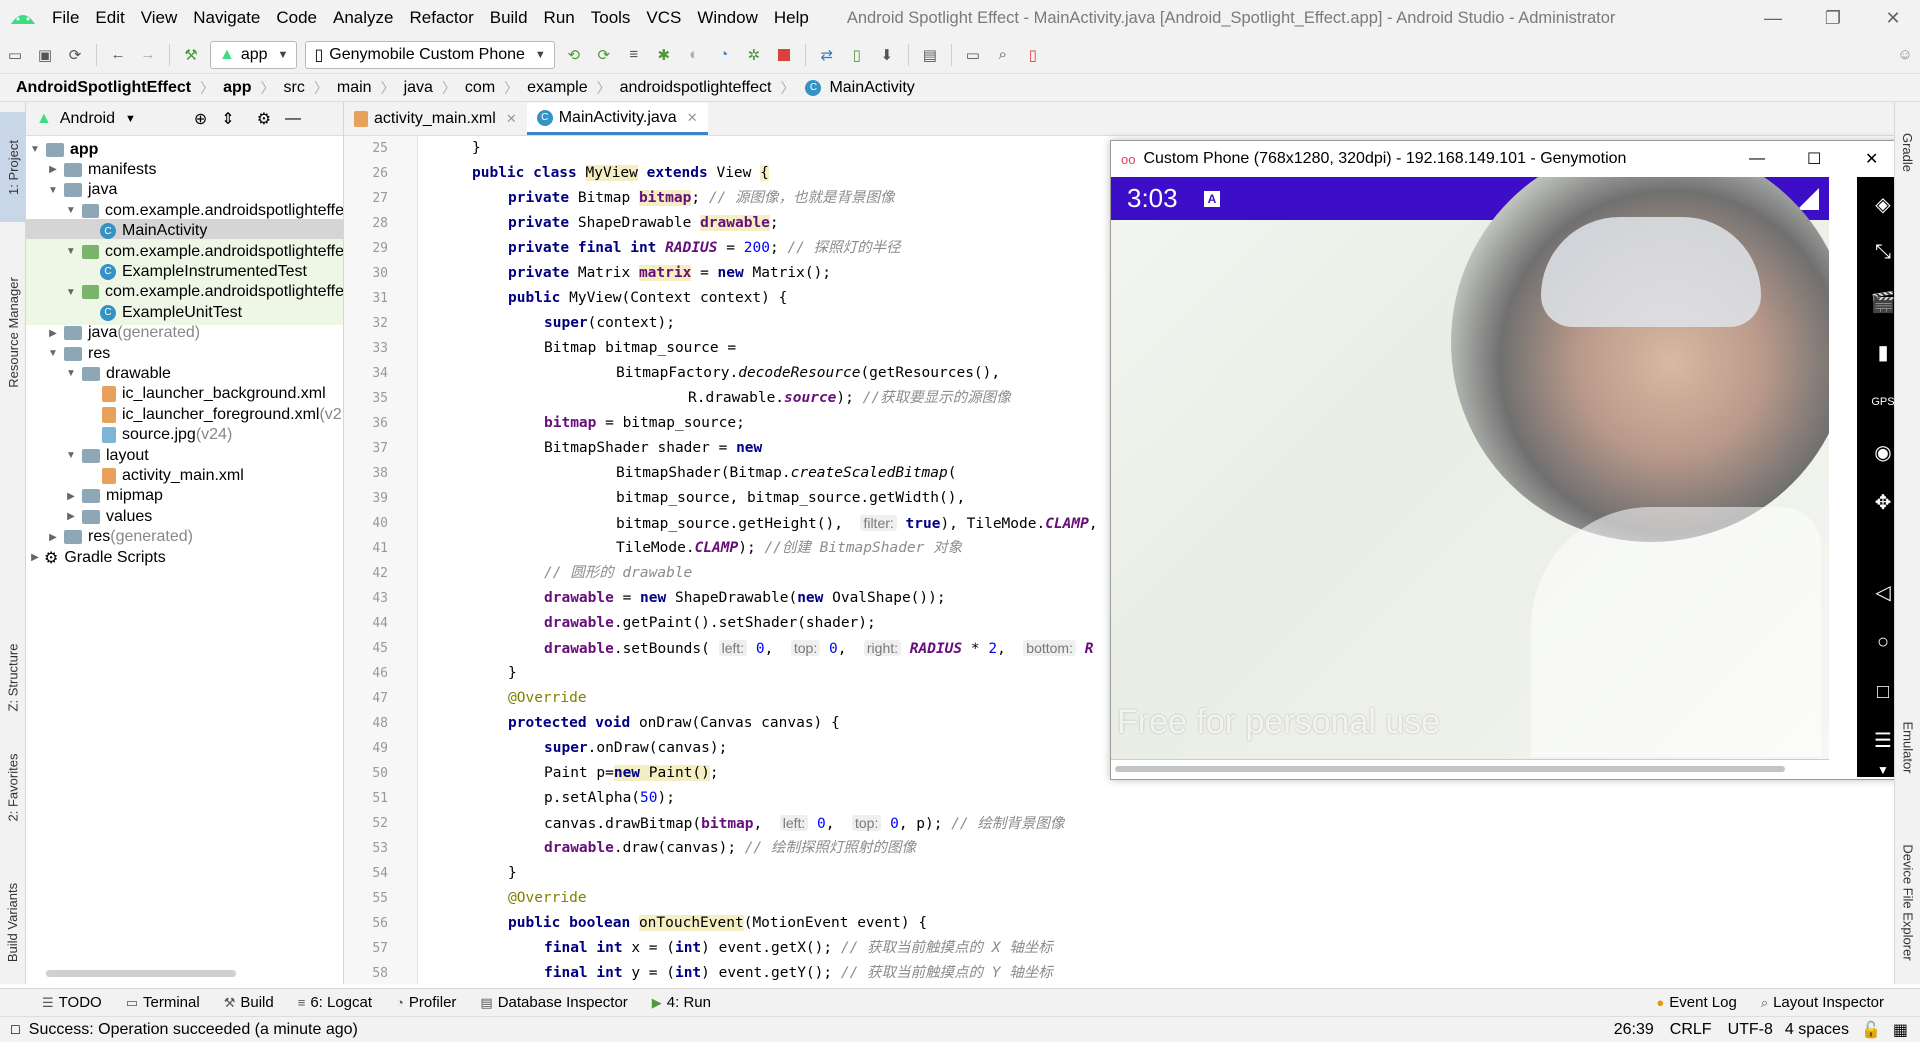 The width and height of the screenshot is (1920, 1042). What do you see at coordinates (1833, 18) in the screenshot?
I see `restore-button: ❐` at bounding box center [1833, 18].